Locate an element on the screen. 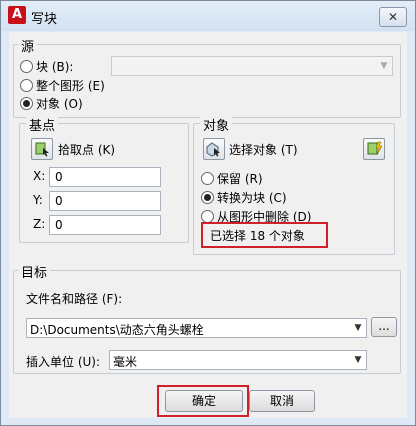  radio-whole-drawing is located at coordinates (26, 85).